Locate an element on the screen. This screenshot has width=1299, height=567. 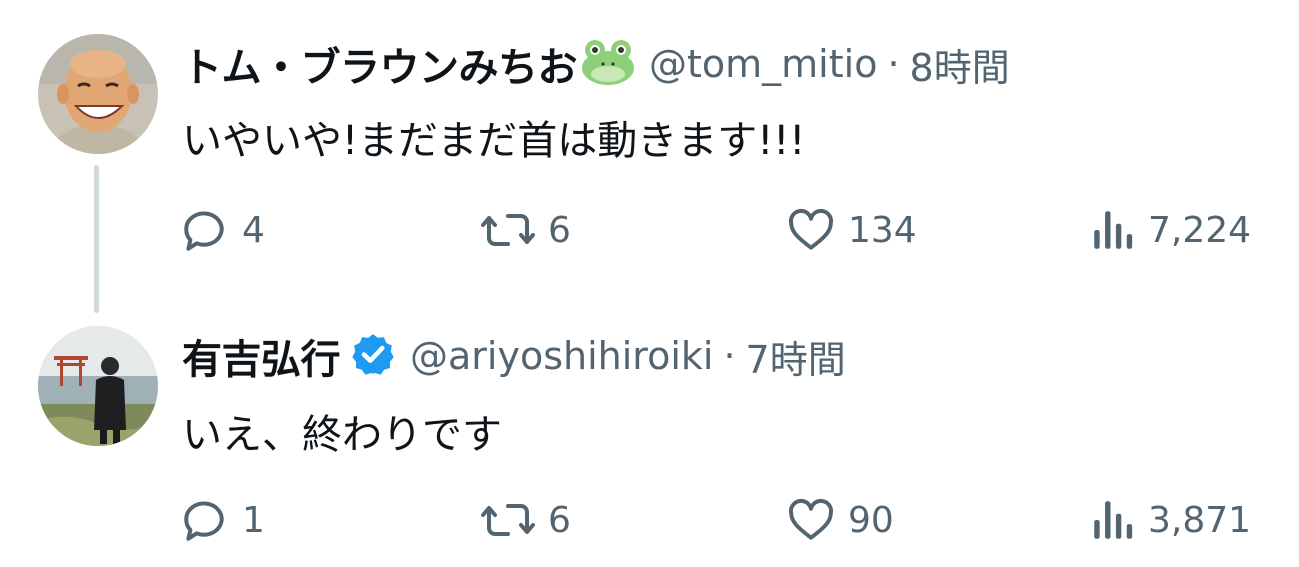
action-bar: 1 6 90 3,871 is located at coordinates (720, 520).